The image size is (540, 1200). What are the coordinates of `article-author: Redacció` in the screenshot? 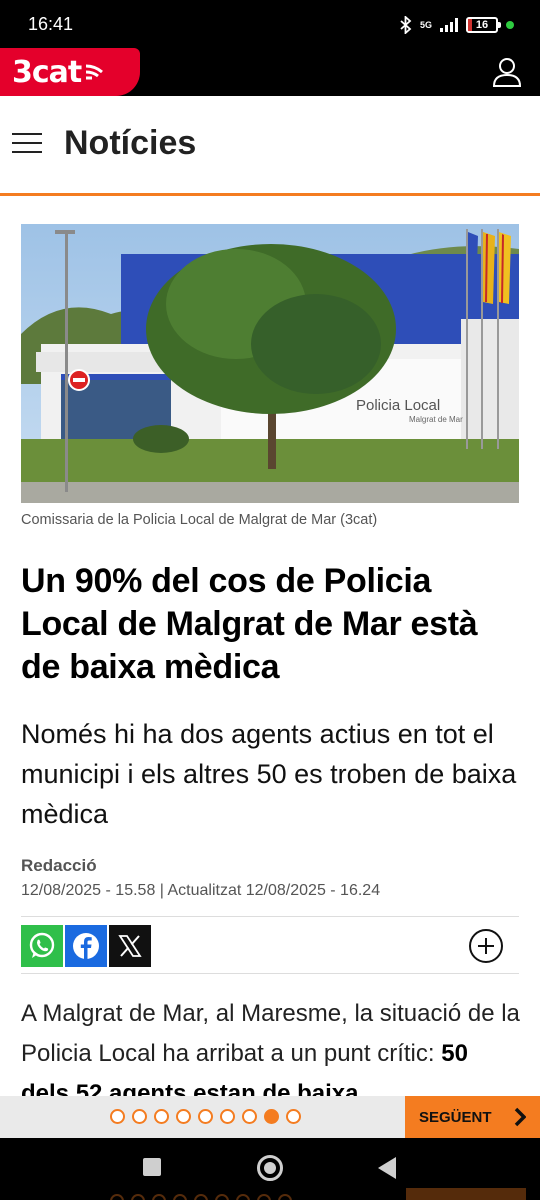 It's located at (59, 866).